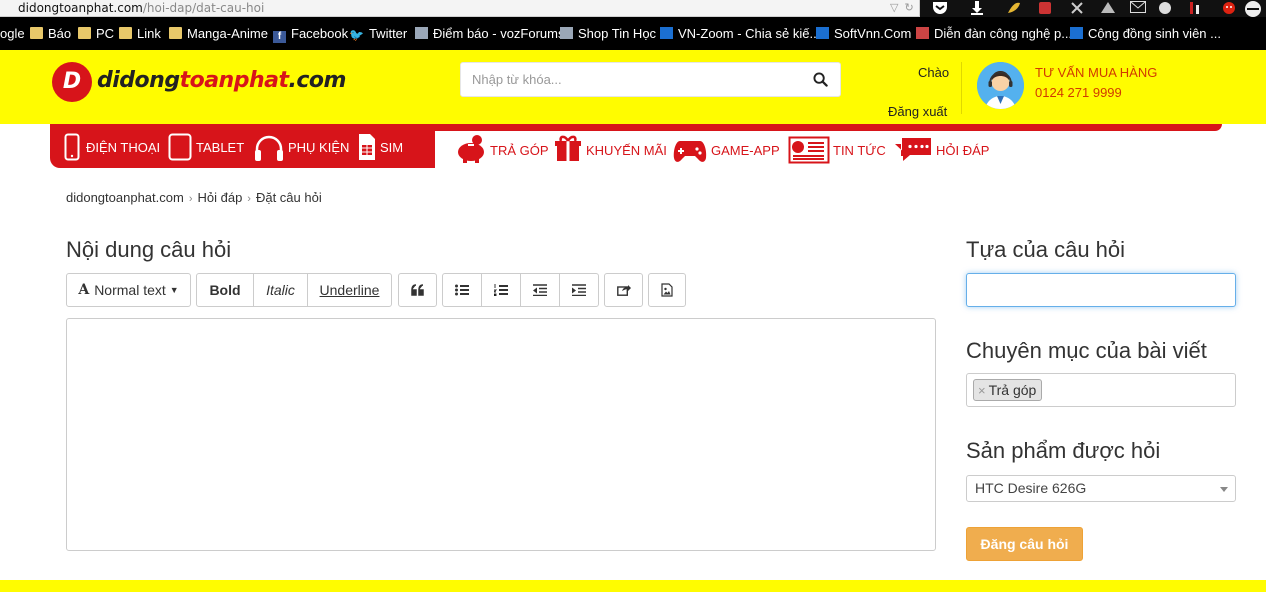 The image size is (1266, 592). Describe the element at coordinates (460, 8) in the screenshot. I see `url-field: didongtoanphat.com/hoi-dap/dat-cau-hoi` at that location.